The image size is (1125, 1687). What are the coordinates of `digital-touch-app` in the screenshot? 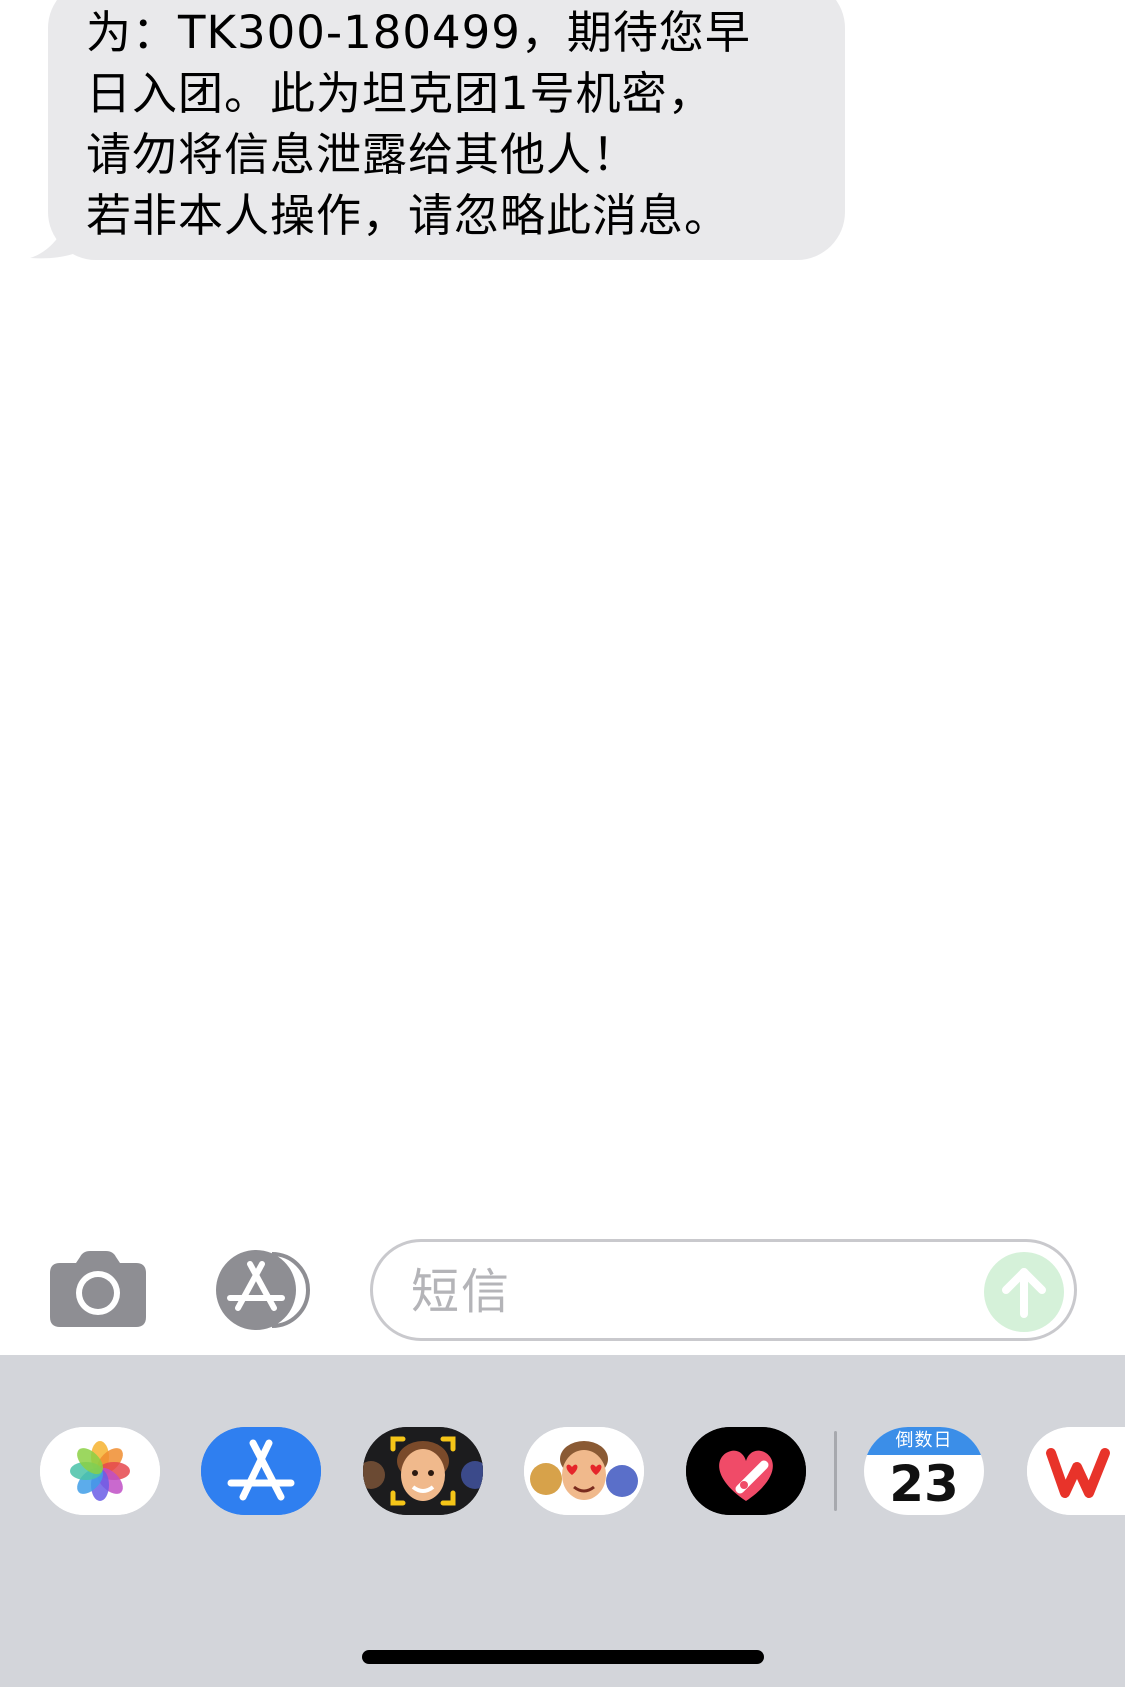 It's located at (746, 1471).